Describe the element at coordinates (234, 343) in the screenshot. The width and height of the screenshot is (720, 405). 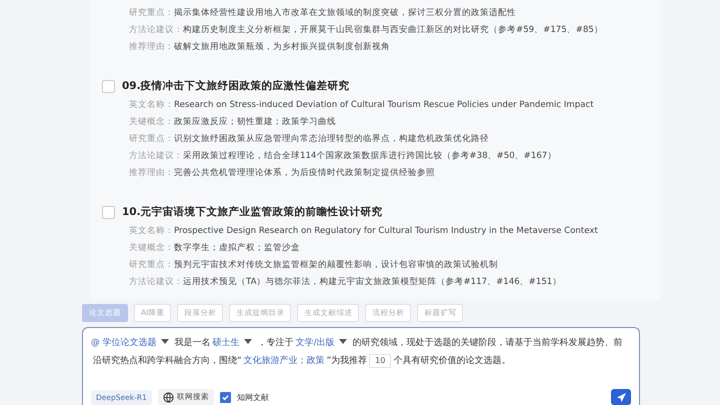
I see `prompt-dropdown: 硕士生` at that location.